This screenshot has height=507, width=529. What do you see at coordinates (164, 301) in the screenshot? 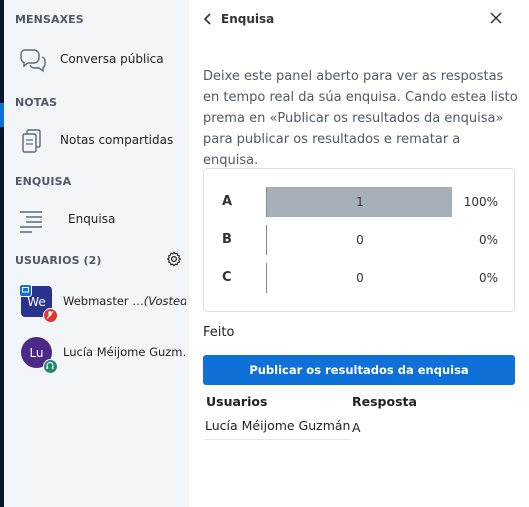
I see `you-label: (Vostede)` at bounding box center [164, 301].